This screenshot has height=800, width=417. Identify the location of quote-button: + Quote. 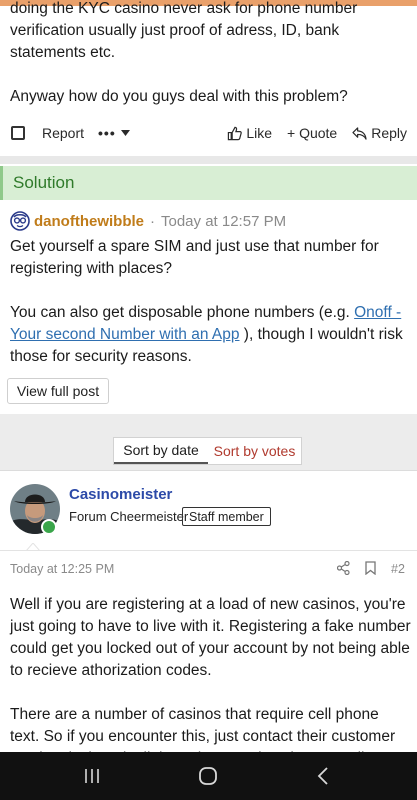
(312, 133).